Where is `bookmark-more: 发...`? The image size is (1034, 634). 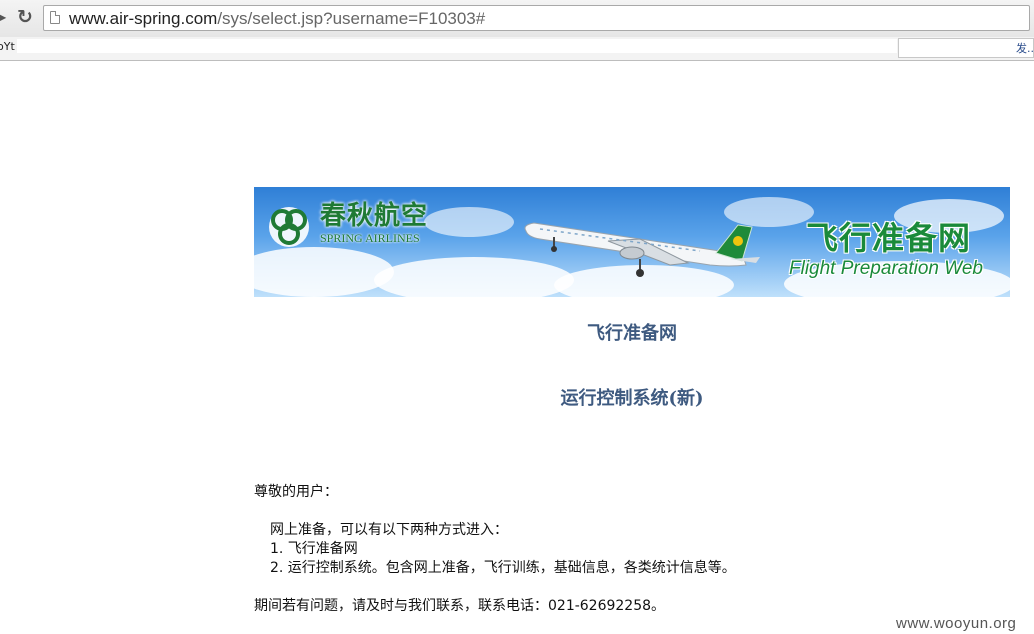
bookmark-more: 发... is located at coordinates (1025, 48).